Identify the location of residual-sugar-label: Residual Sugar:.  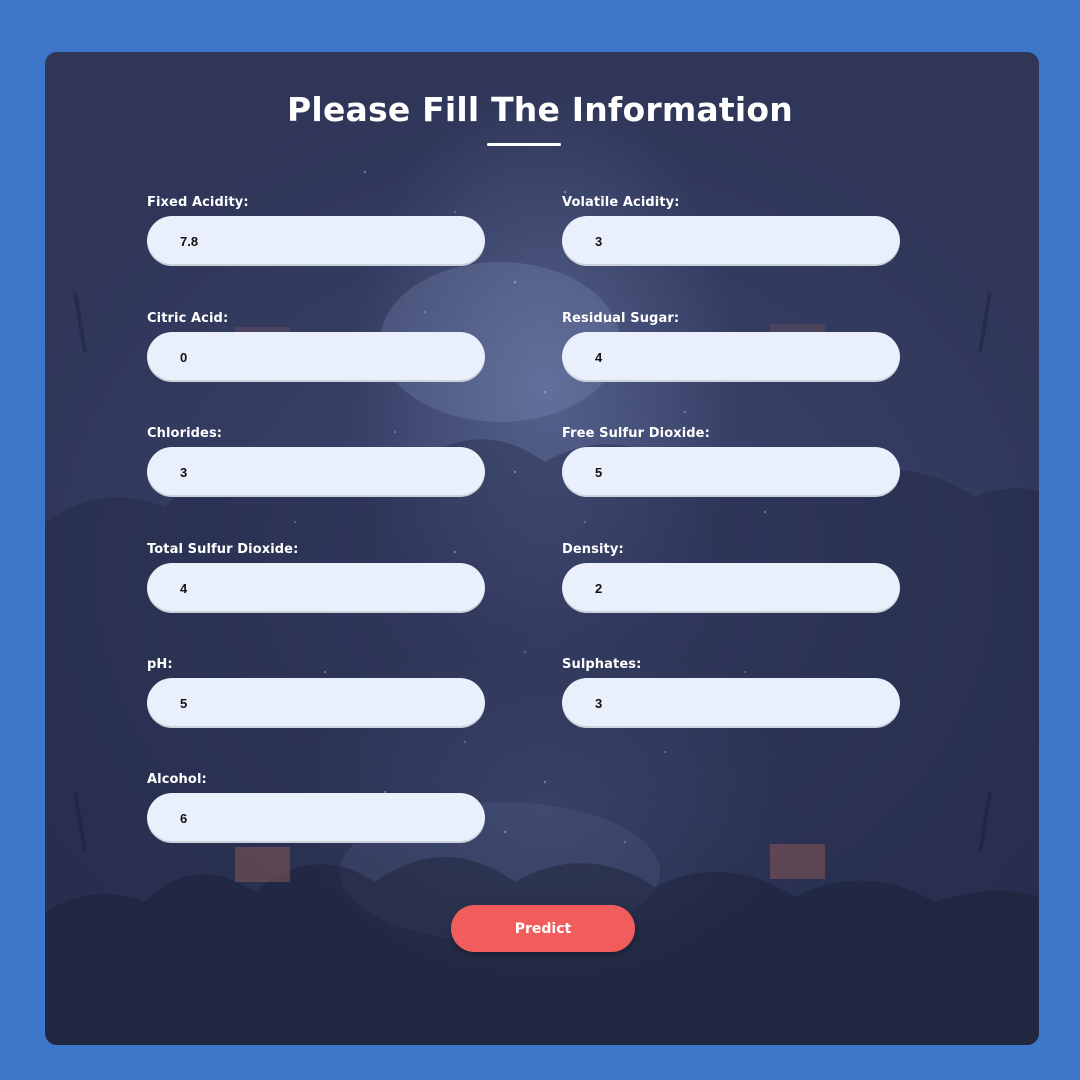
(621, 318).